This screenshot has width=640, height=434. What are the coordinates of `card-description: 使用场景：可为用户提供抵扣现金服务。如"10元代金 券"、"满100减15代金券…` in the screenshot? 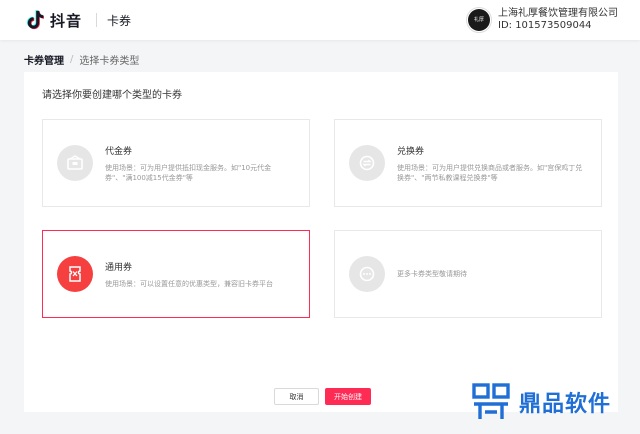 It's located at (188, 173).